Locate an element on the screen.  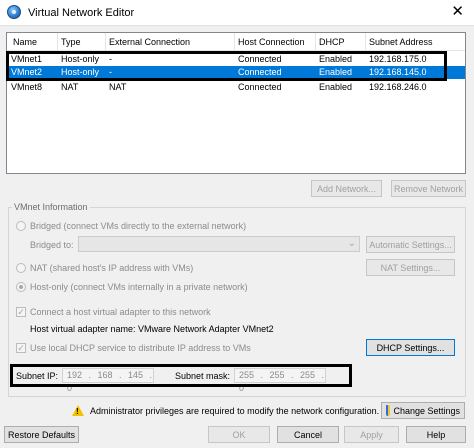
subnet-mask-label: Subnet mask: is located at coordinates (203, 376).